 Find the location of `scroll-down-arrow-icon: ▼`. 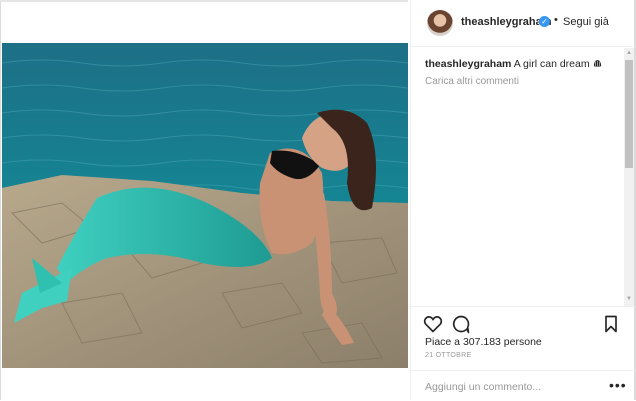

scroll-down-arrow-icon: ▼ is located at coordinates (629, 299).